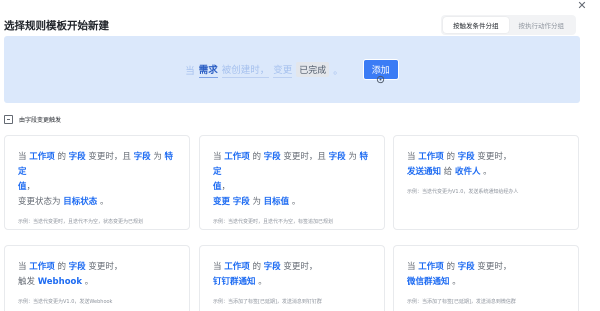 Image resolution: width=600 pixels, height=311 pixels. Describe the element at coordinates (56, 25) in the screenshot. I see `dialog-title: 选择规则模板开始新建` at that location.